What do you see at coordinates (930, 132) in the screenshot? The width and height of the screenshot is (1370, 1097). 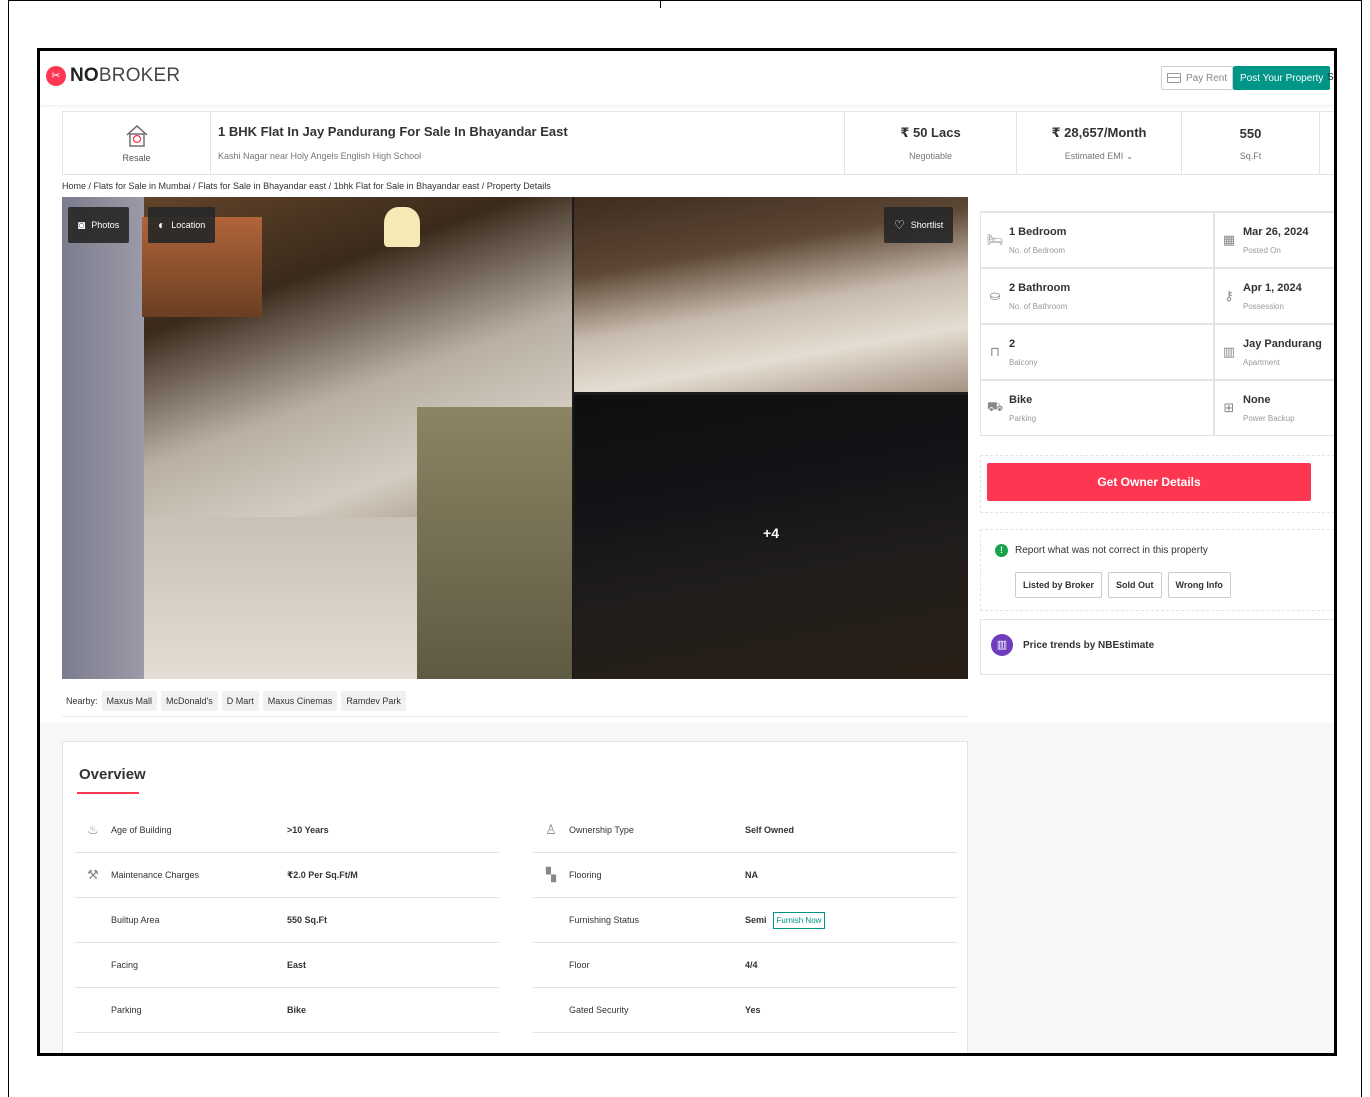 I see `price-value: ₹ 50 Lacs` at bounding box center [930, 132].